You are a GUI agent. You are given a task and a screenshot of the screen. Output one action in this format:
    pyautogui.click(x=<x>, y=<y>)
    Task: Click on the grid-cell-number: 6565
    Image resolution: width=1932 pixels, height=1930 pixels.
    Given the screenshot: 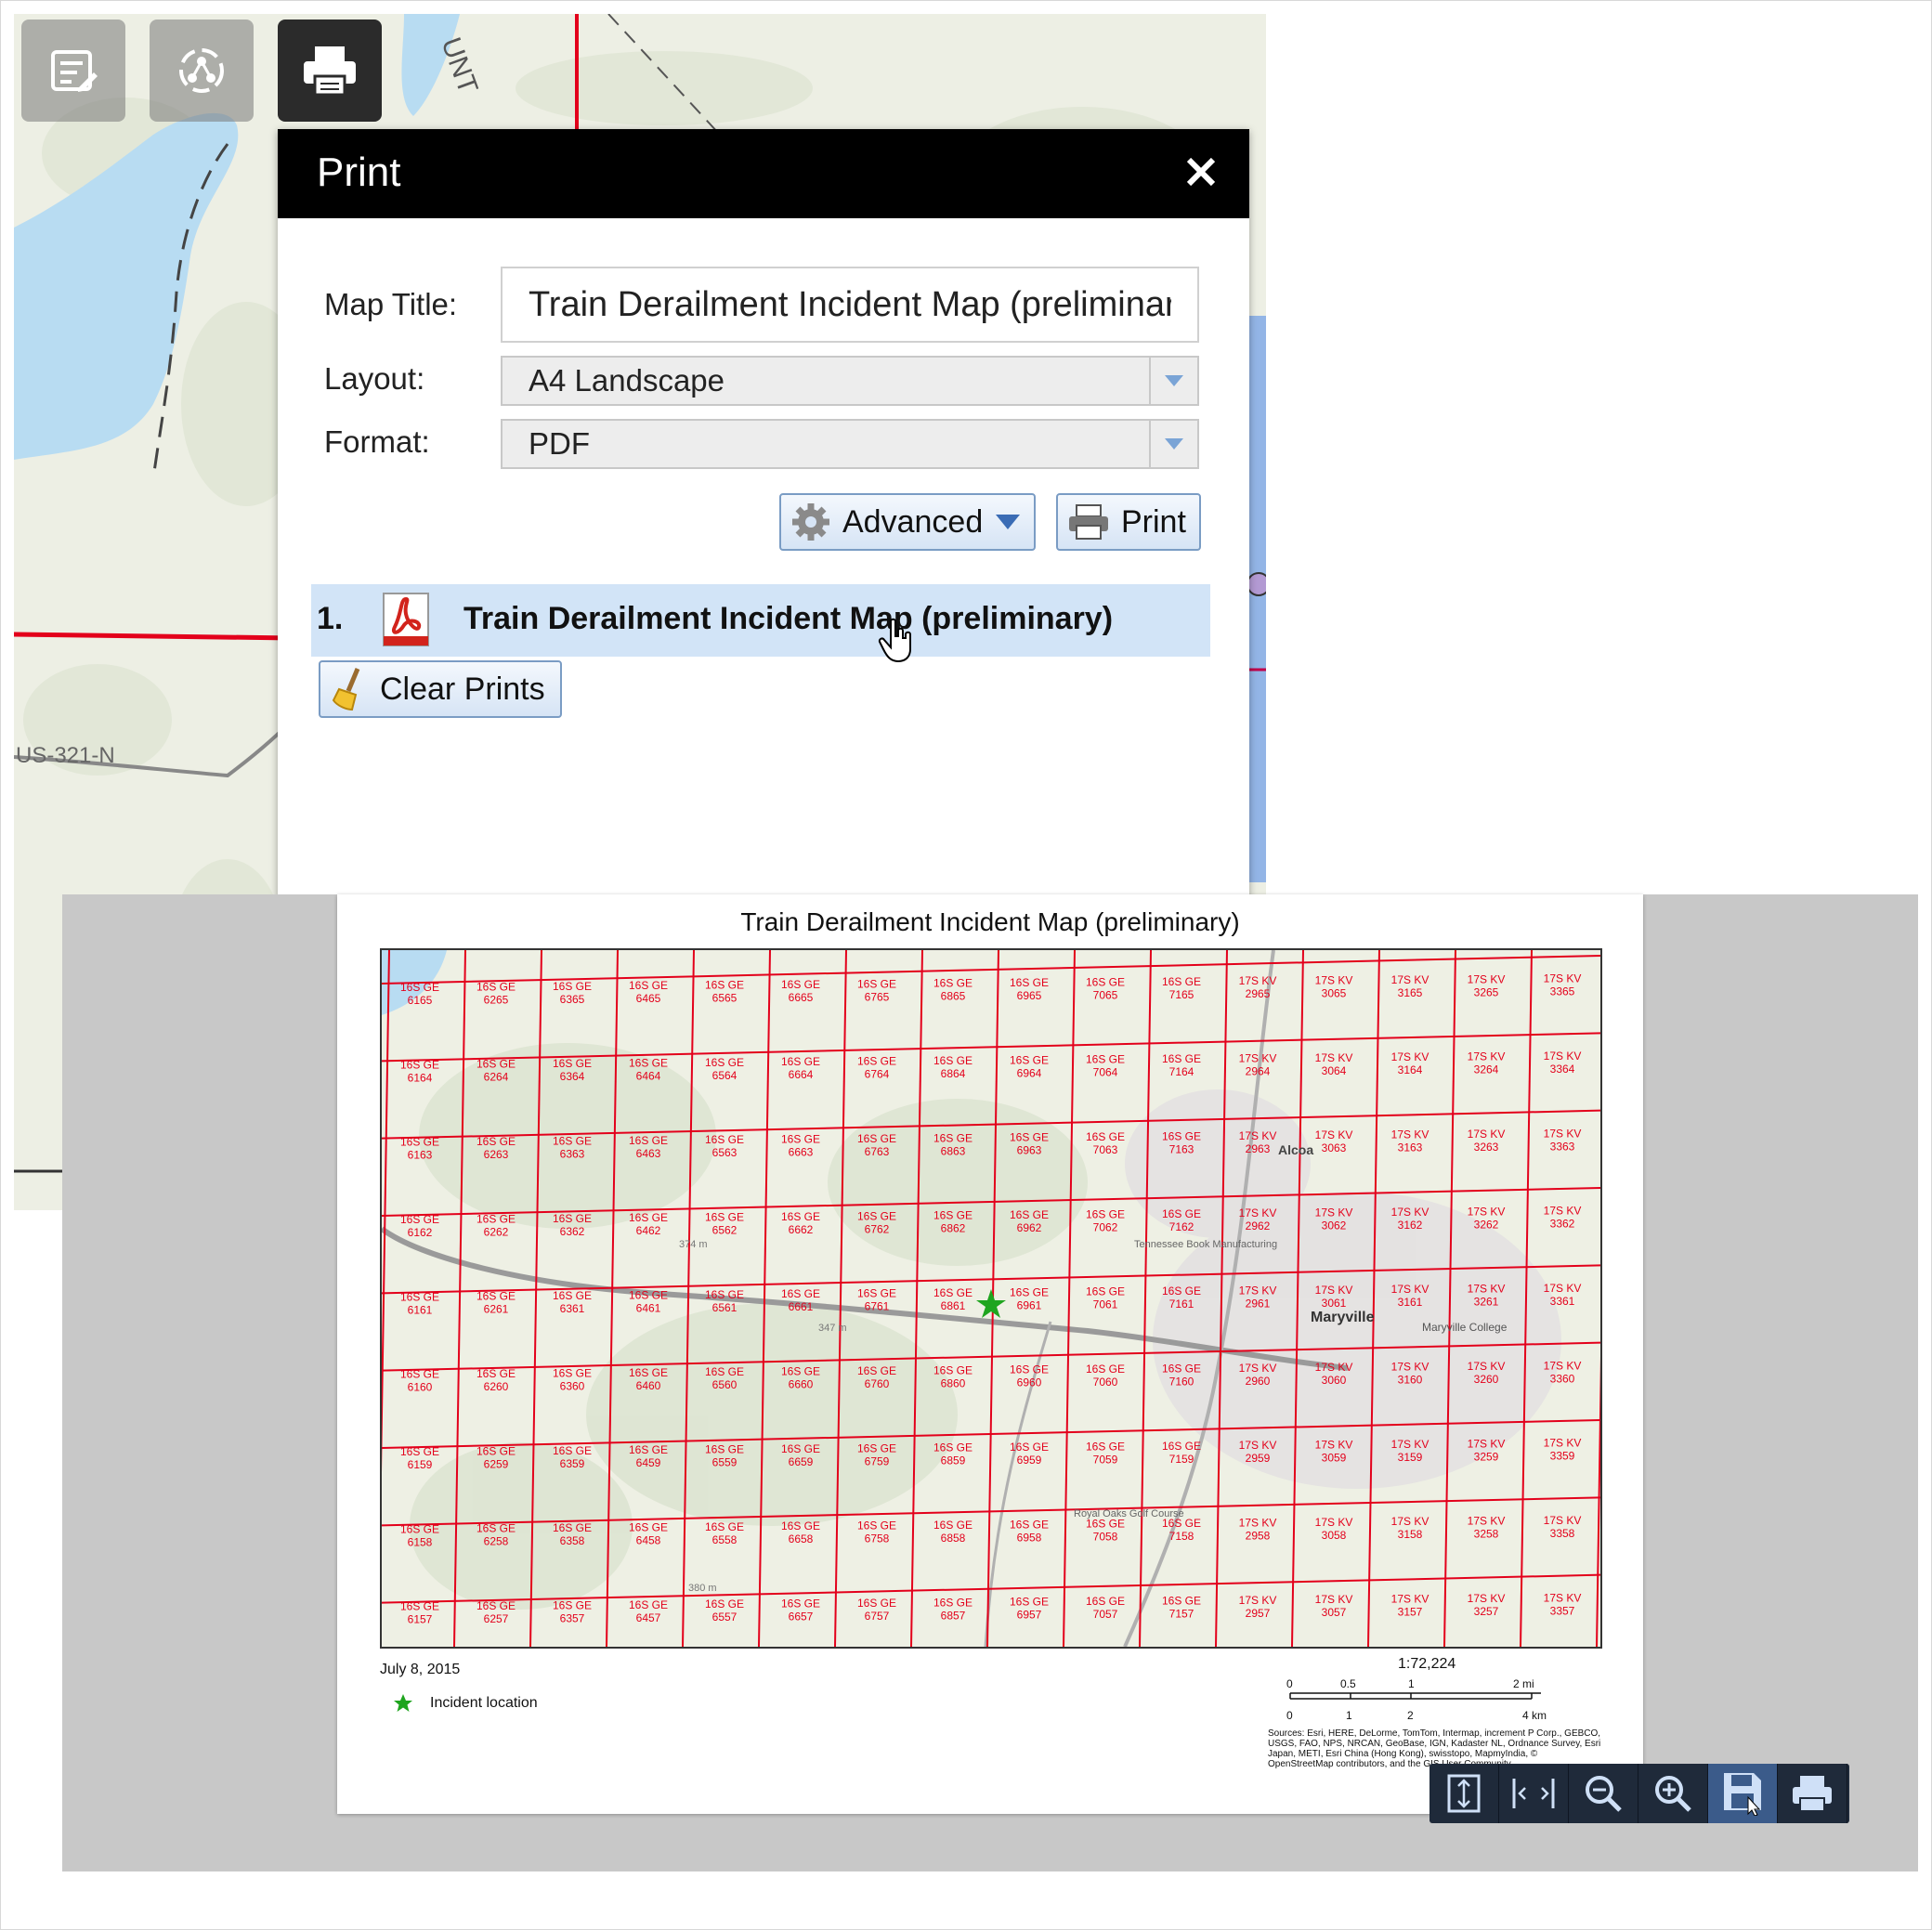 What is the action you would take?
    pyautogui.click(x=725, y=998)
    